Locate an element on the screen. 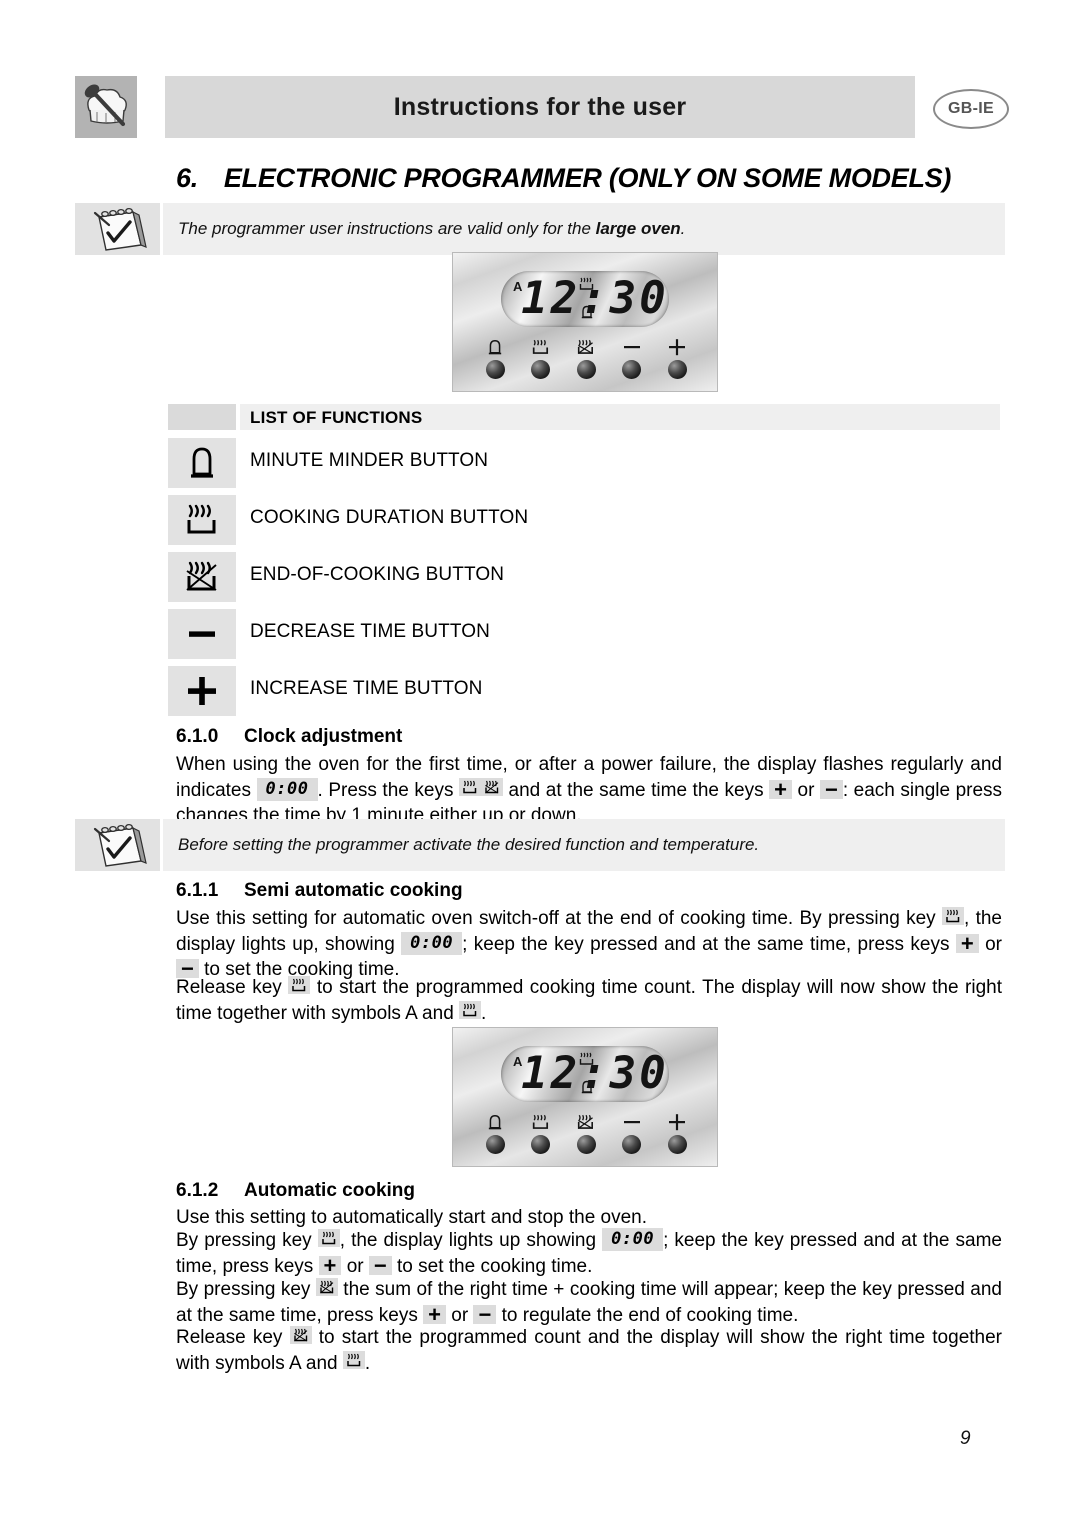 The width and height of the screenshot is (1080, 1528). subsection-title: Clock adjustment is located at coordinates (323, 736).